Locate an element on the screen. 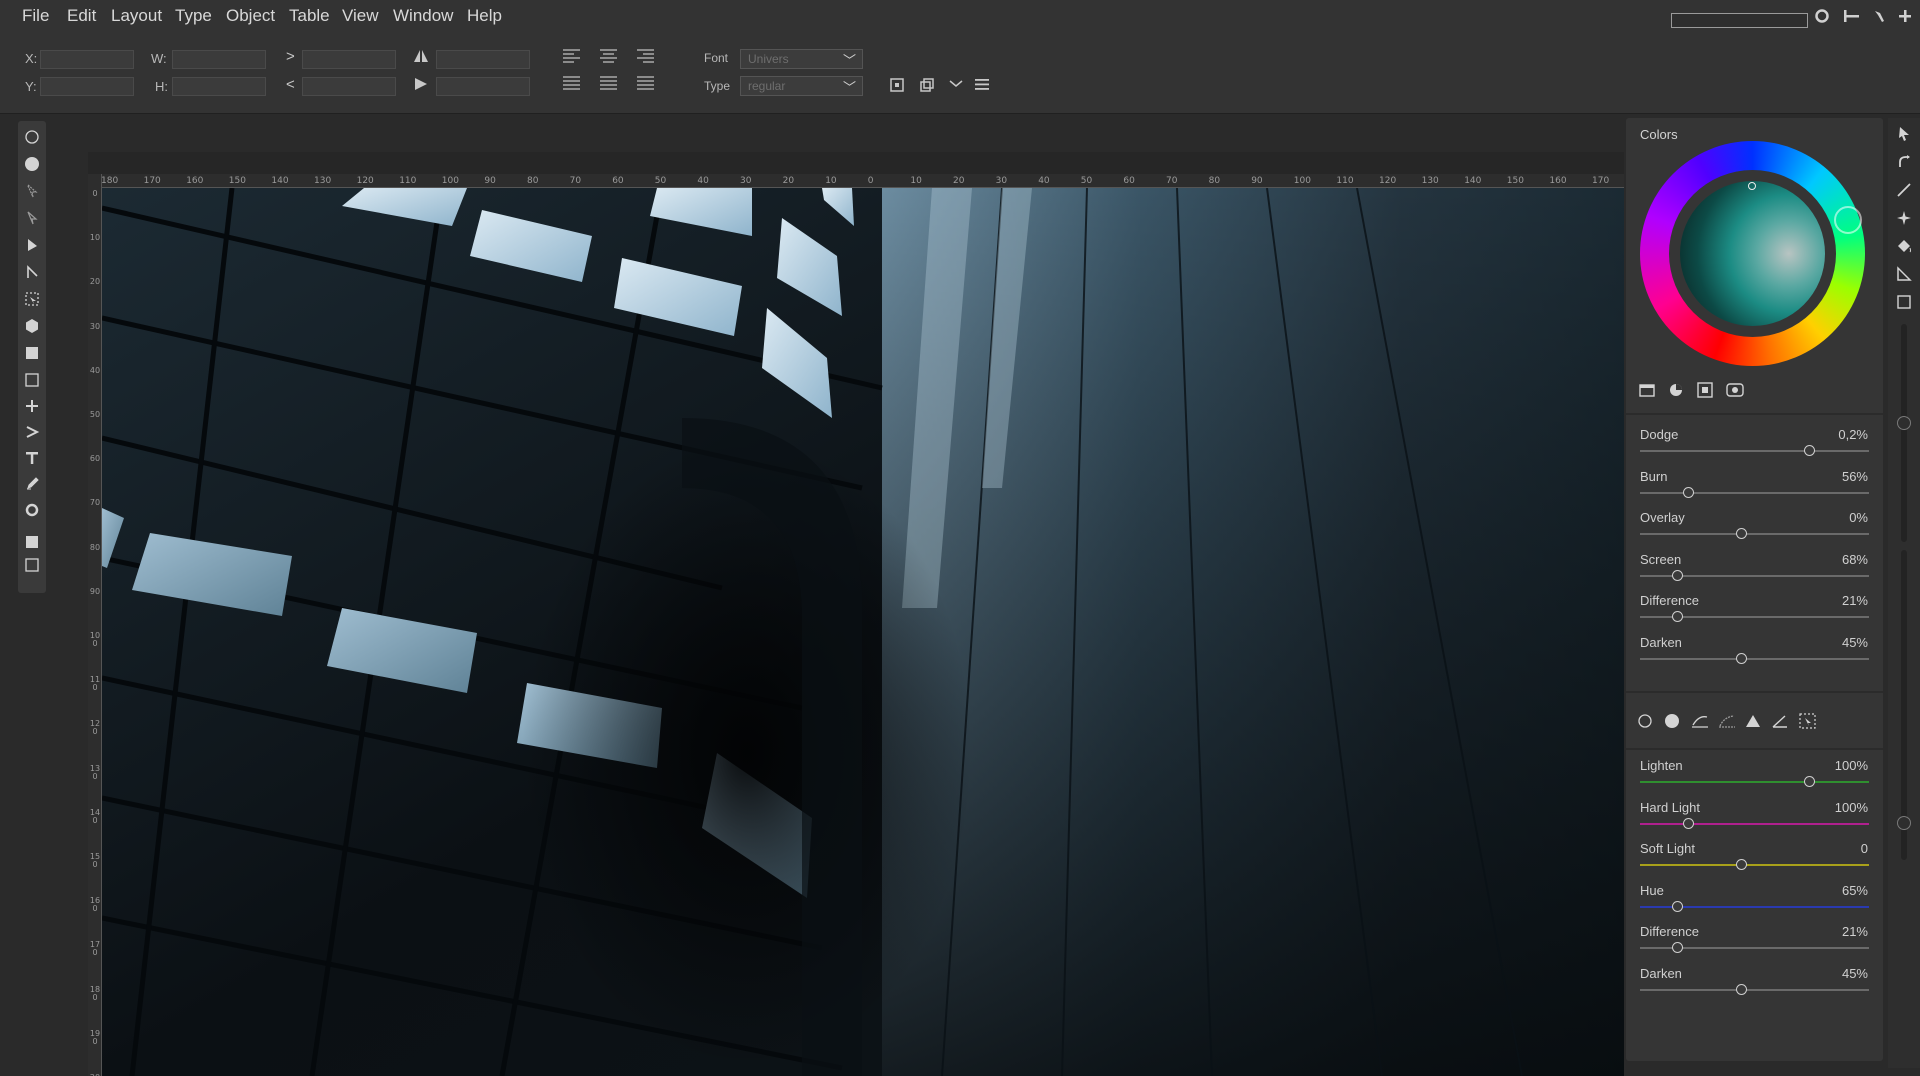  color-harmony-icon is located at coordinates (1676, 392).